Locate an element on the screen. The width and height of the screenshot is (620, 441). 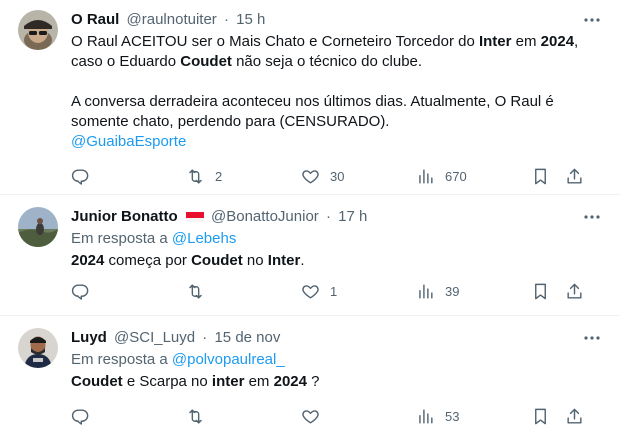
views-button: 53 is located at coordinates (437, 416).